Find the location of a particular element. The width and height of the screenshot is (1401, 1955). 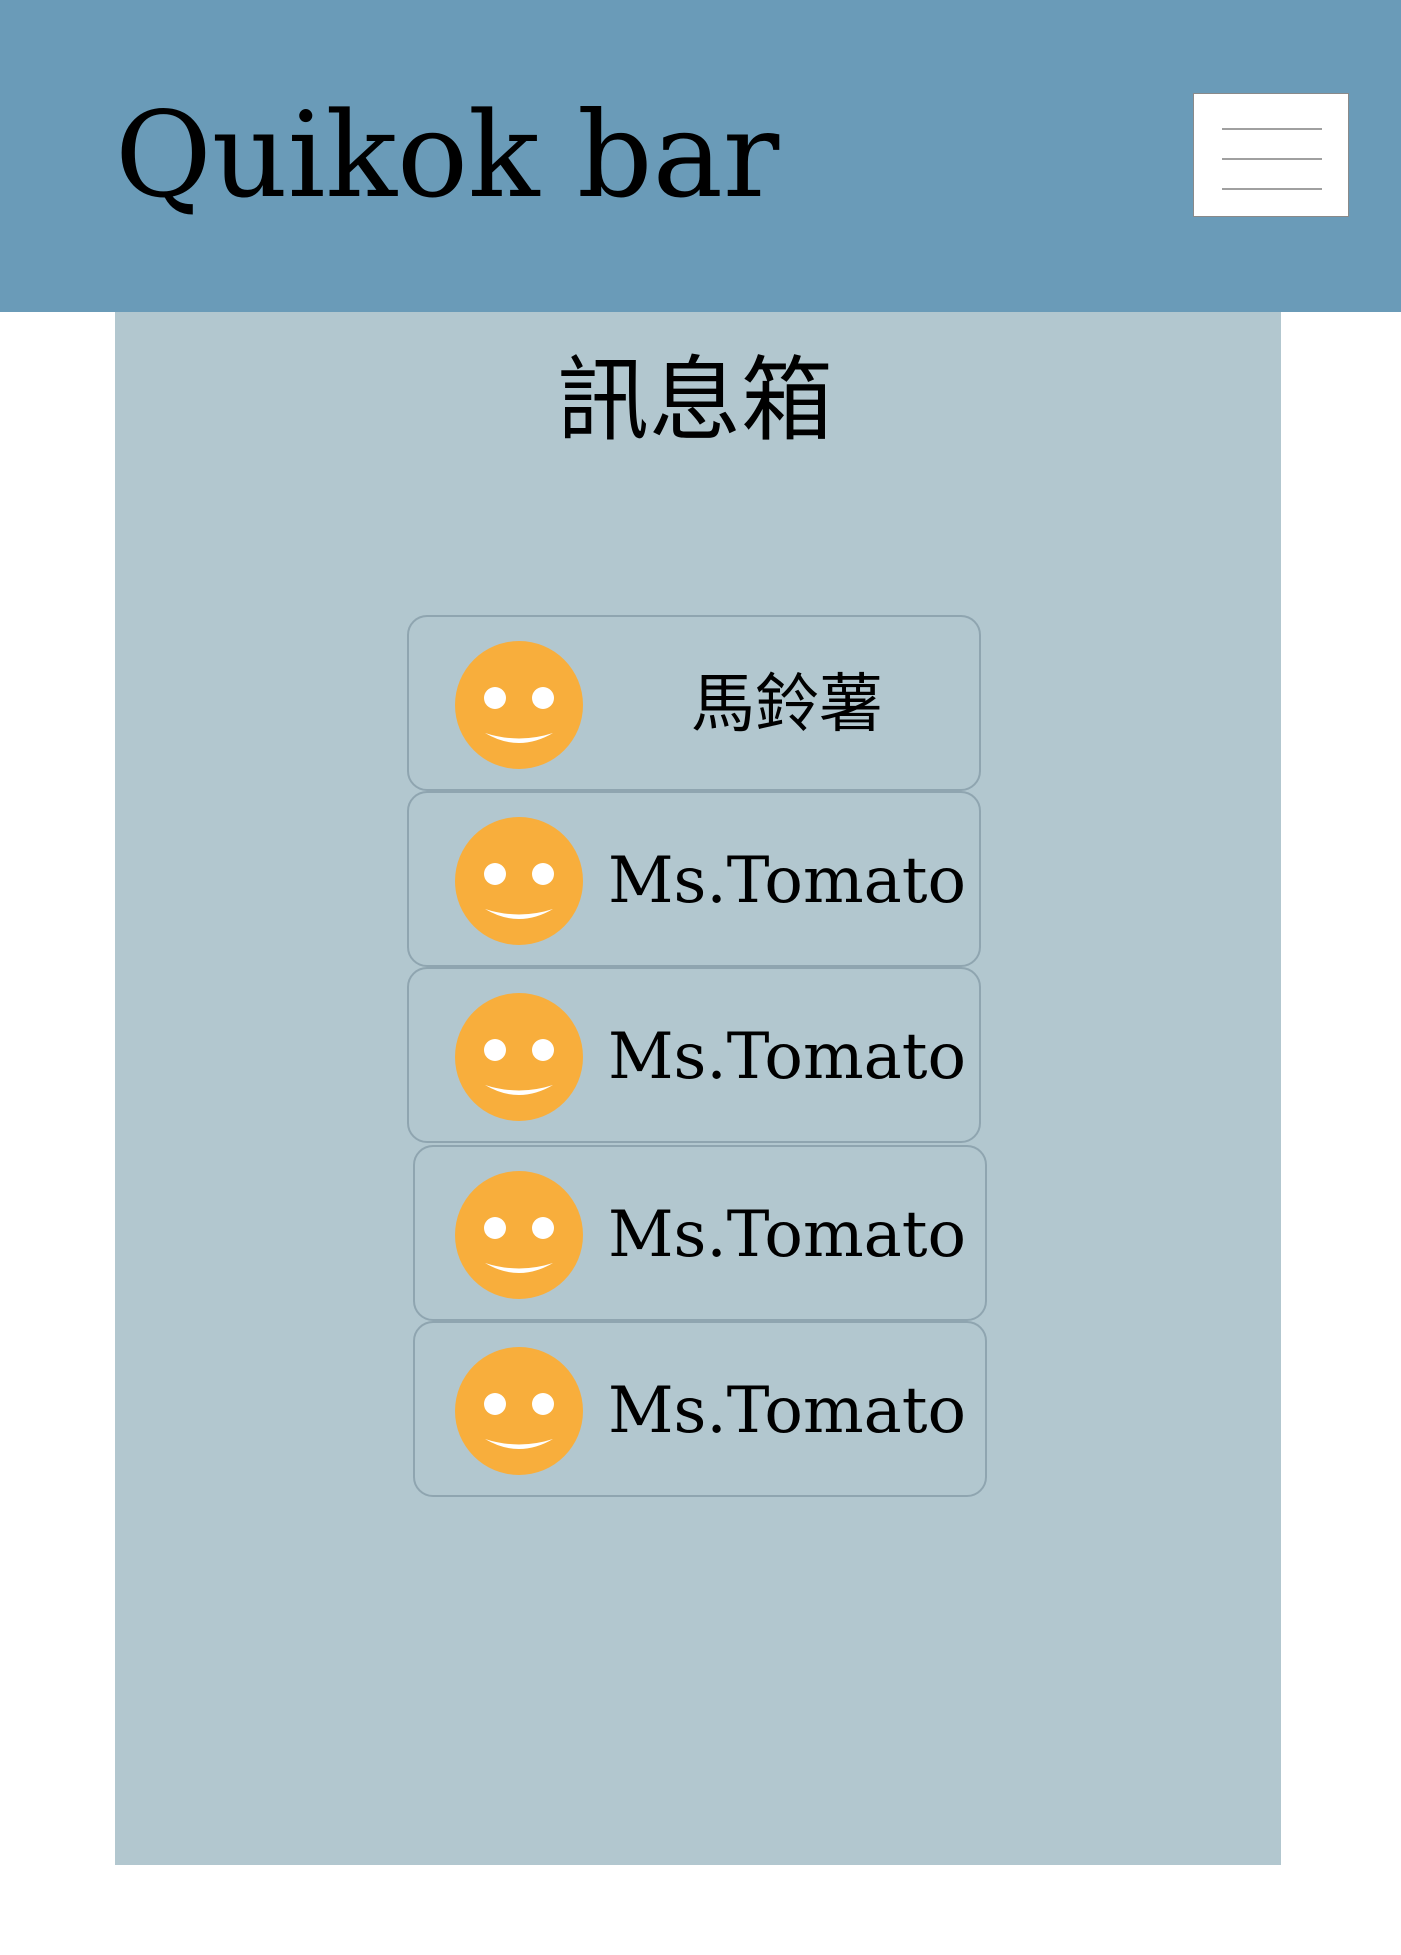

menu-button is located at coordinates (1271, 155).